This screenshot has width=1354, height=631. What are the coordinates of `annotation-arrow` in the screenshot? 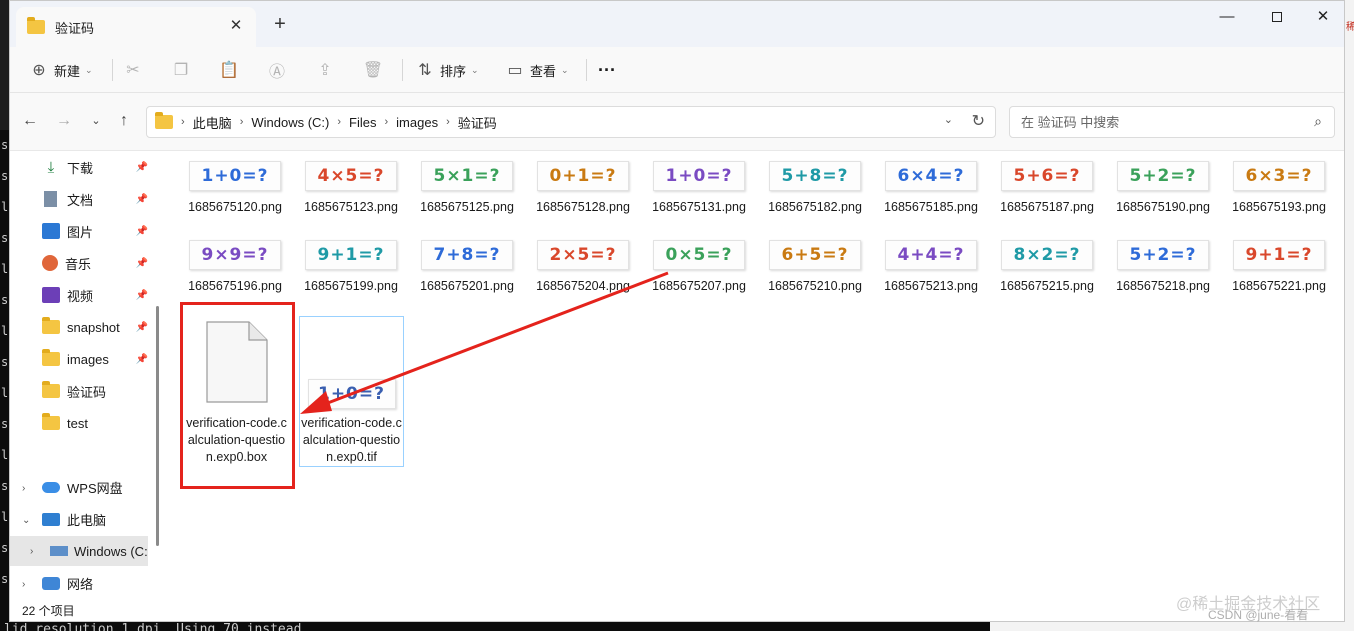 It's located at (484, 342).